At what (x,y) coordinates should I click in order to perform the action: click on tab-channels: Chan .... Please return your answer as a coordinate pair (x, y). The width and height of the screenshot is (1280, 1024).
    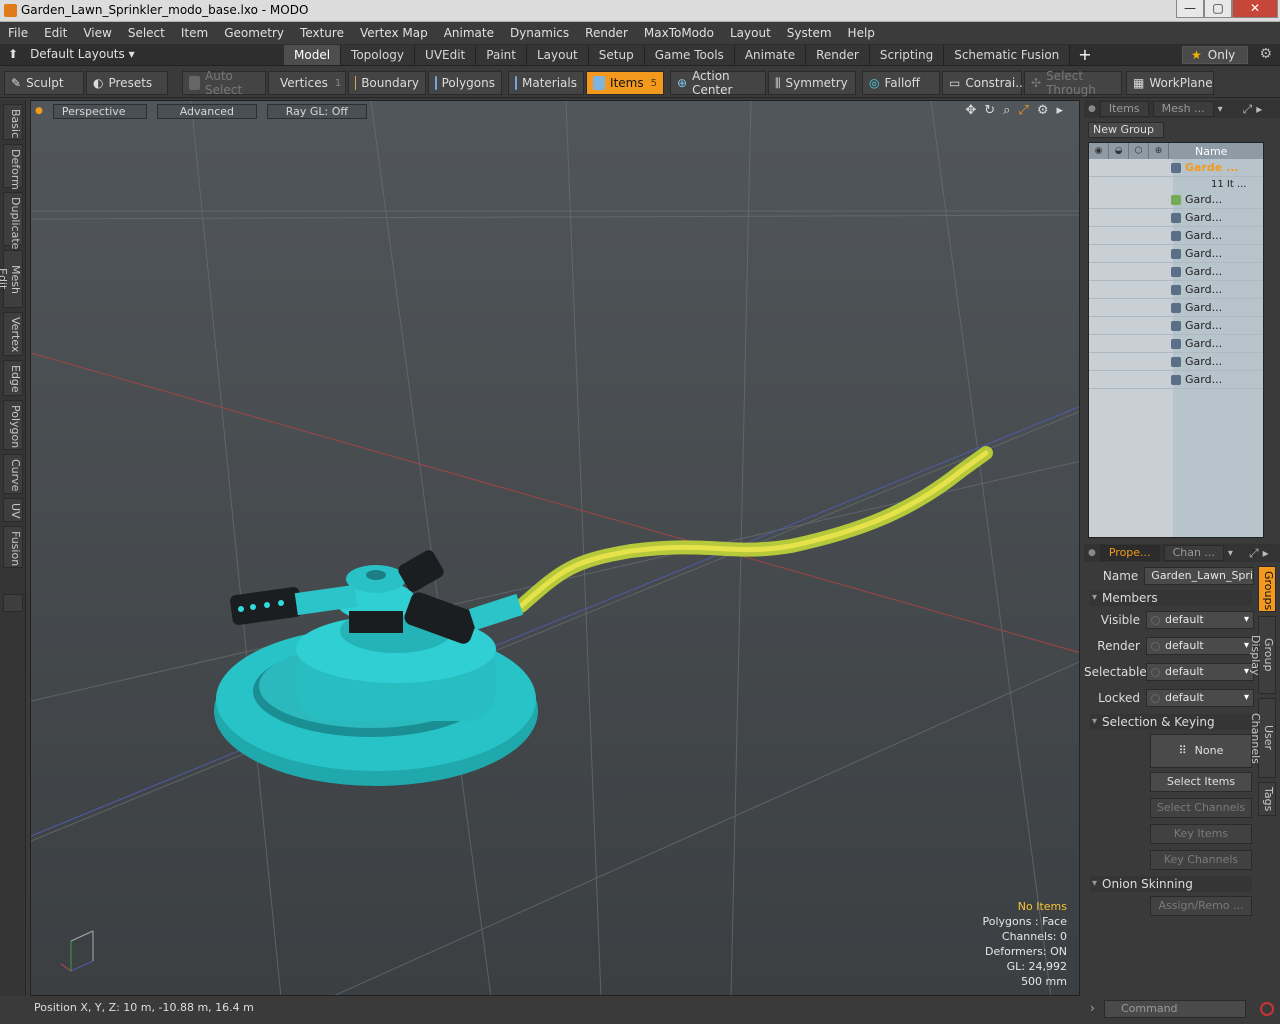
    Looking at the image, I should click on (1193, 553).